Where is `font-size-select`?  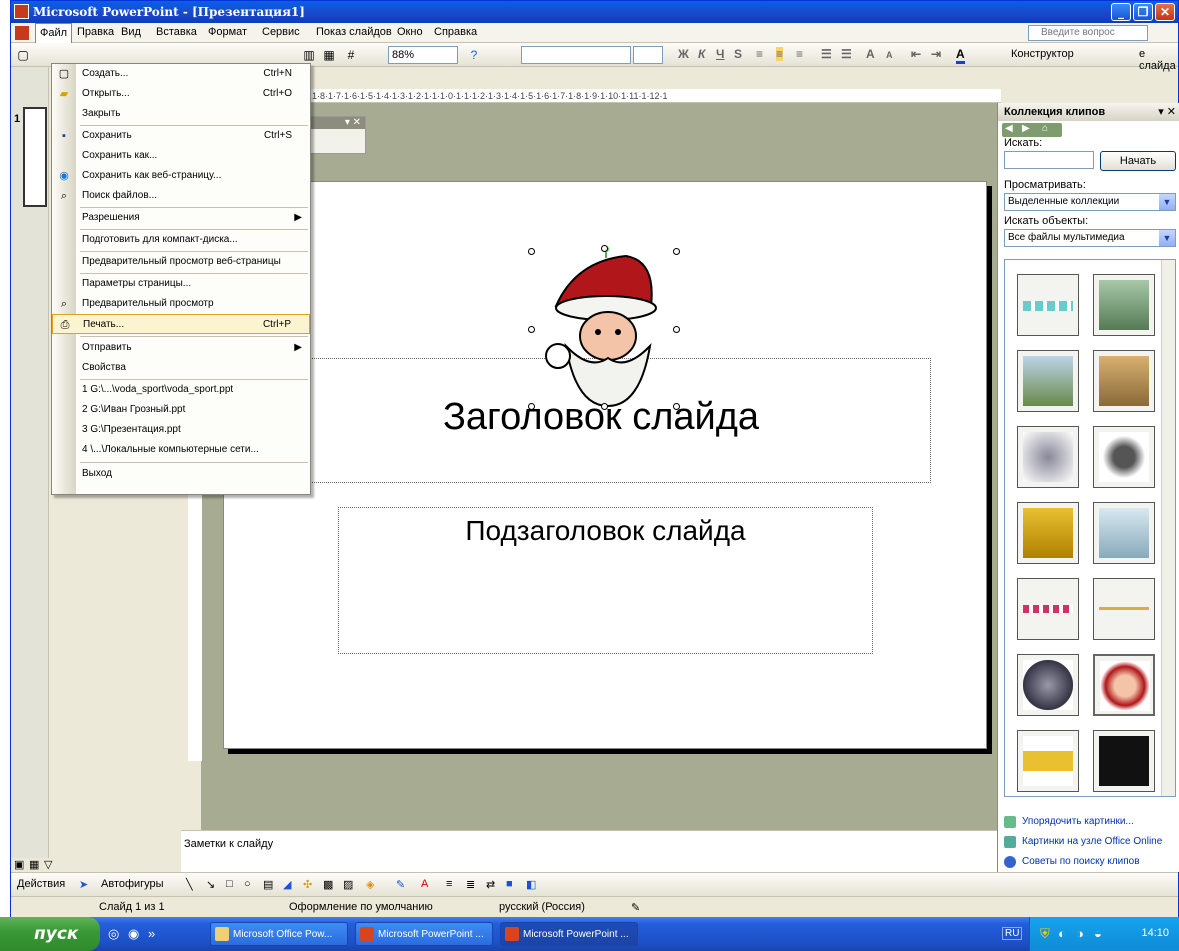 font-size-select is located at coordinates (648, 55).